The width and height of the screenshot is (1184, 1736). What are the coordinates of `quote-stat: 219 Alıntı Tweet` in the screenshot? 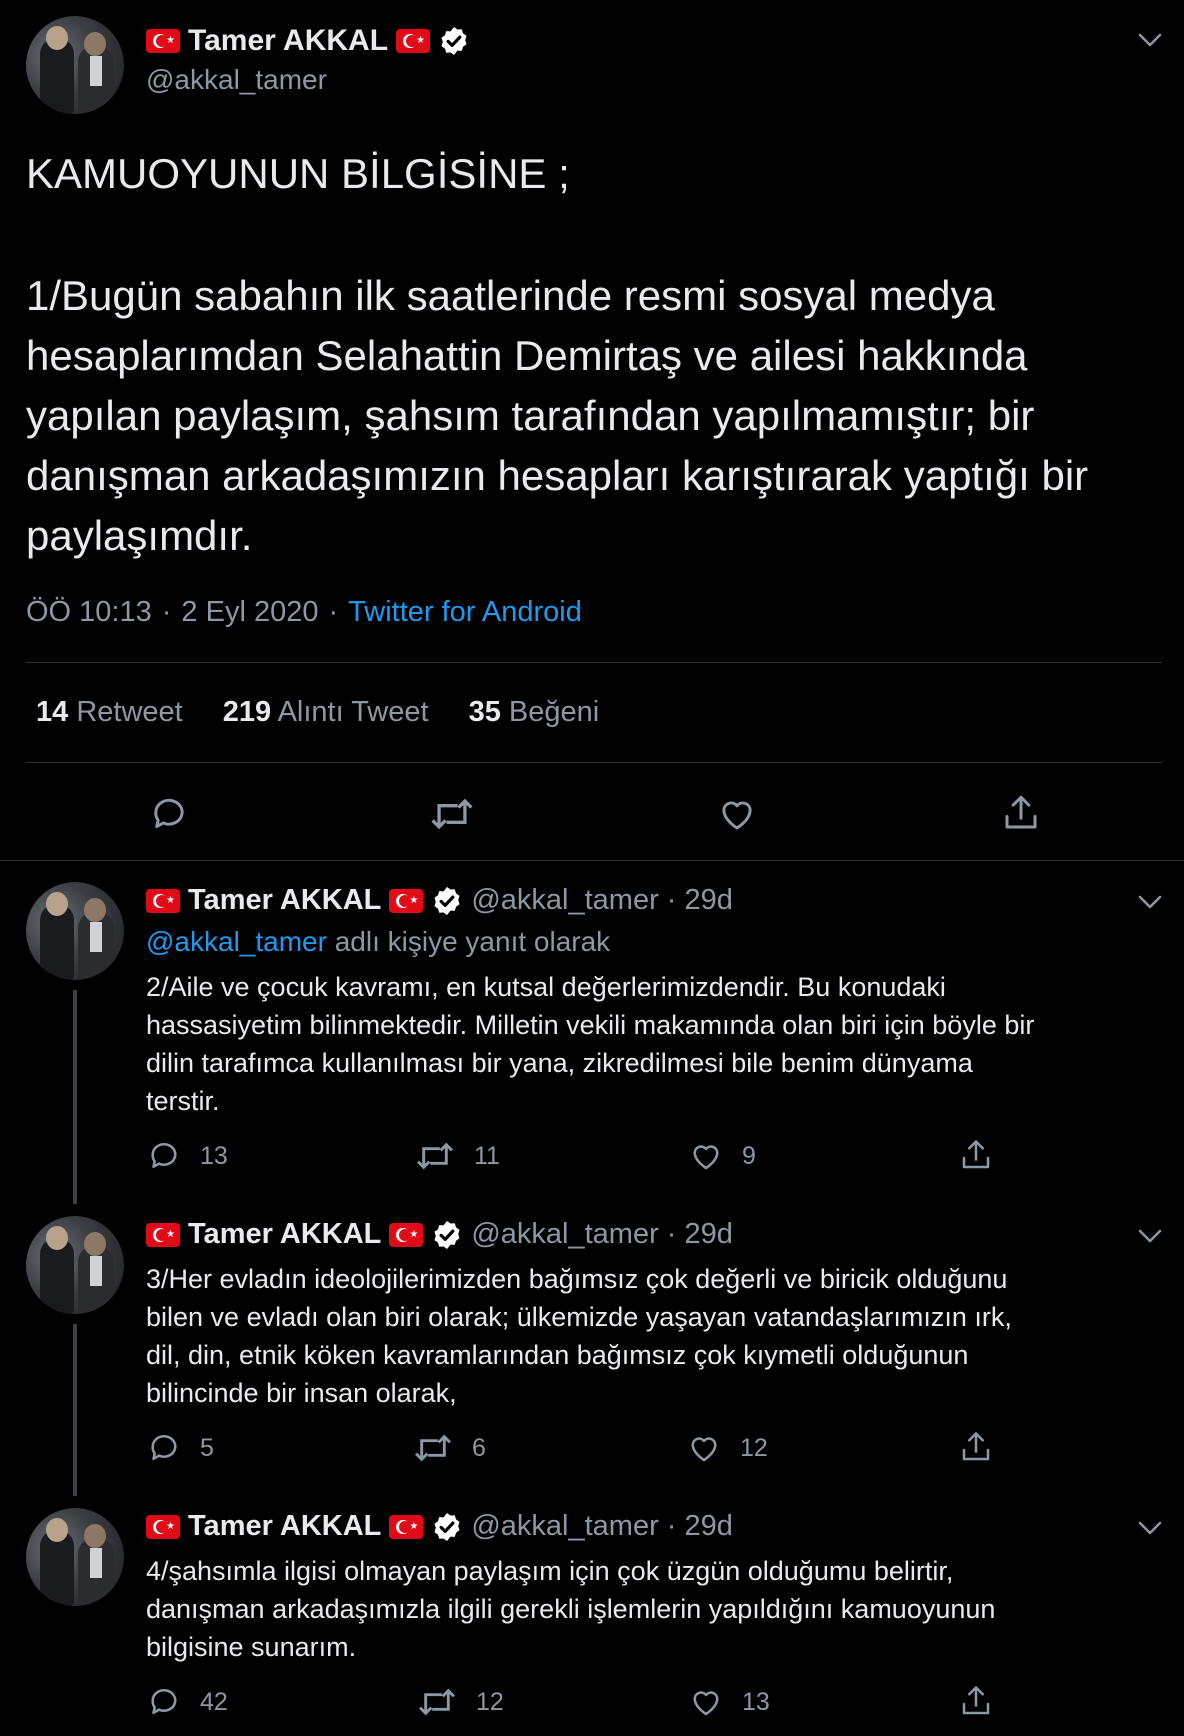 It's located at (326, 712).